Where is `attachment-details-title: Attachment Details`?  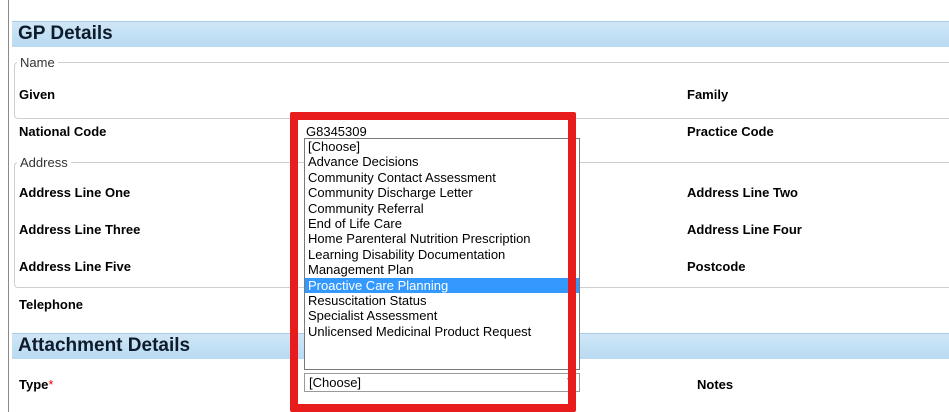 attachment-details-title: Attachment Details is located at coordinates (104, 345).